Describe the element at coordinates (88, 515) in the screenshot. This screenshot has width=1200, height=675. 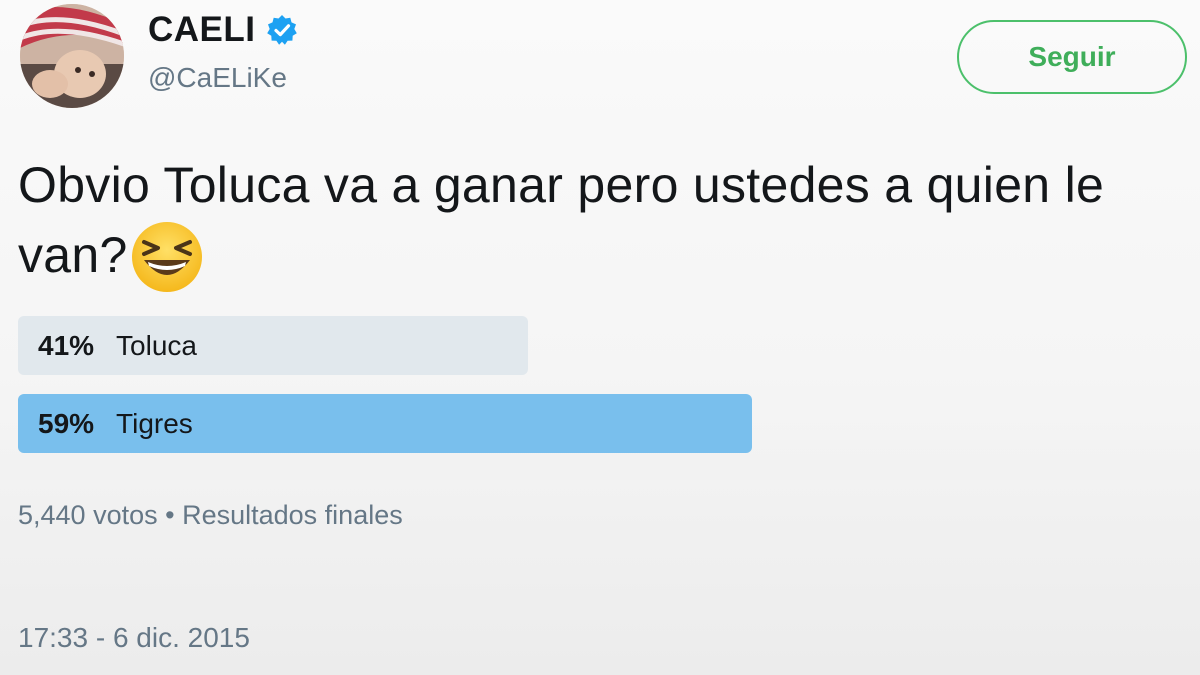
I see `poll-vote-count: 5,440 votos` at that location.